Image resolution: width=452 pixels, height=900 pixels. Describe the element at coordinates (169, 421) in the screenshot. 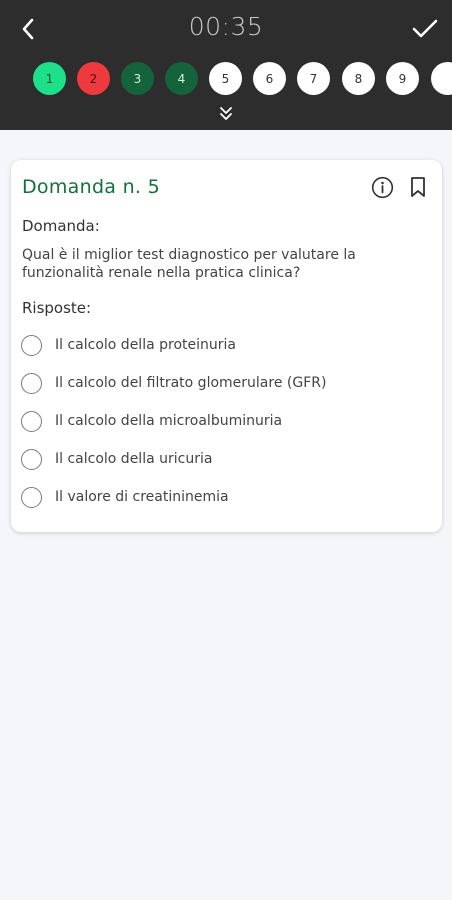

I see `answer-text: Il calcolo della microalbuminuria` at that location.